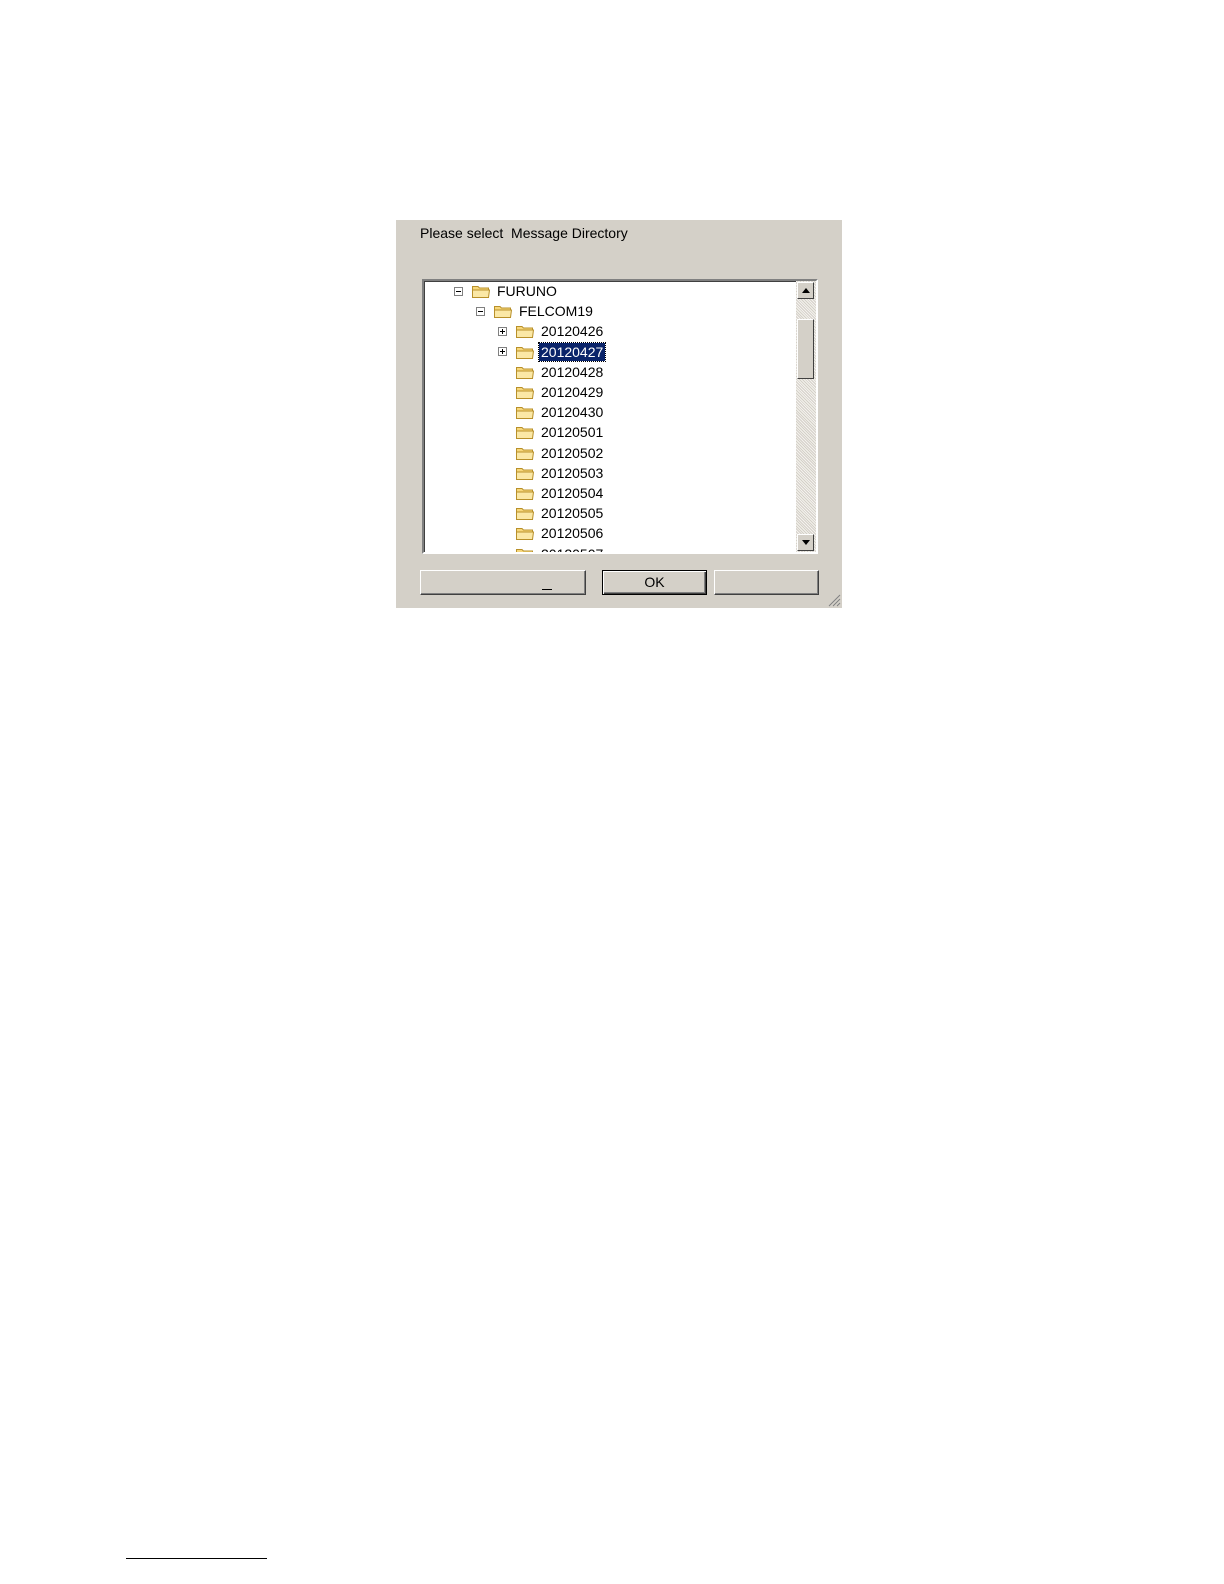 The height and width of the screenshot is (1584, 1224). I want to click on scroll-down-button, so click(805, 542).